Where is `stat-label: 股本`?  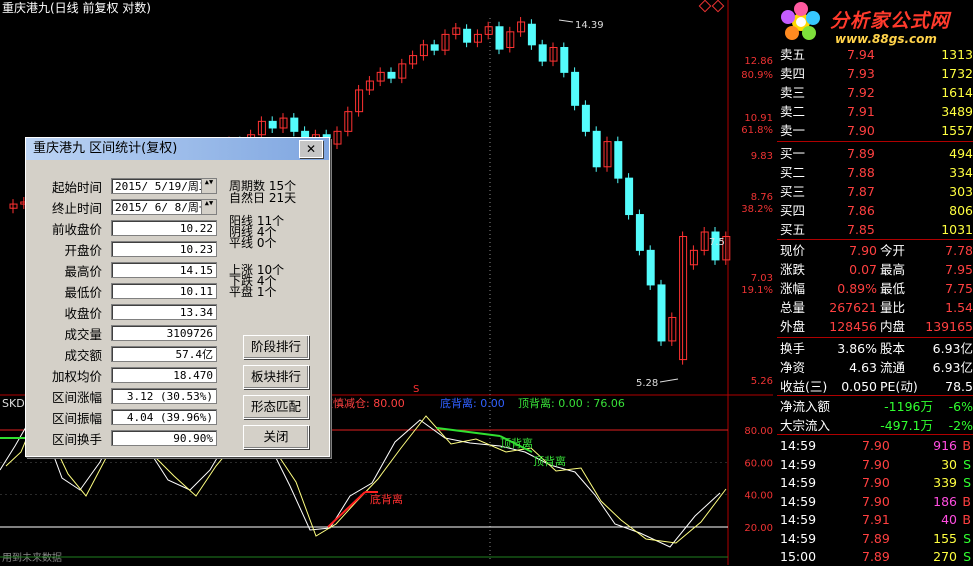 stat-label: 股本 is located at coordinates (893, 348).